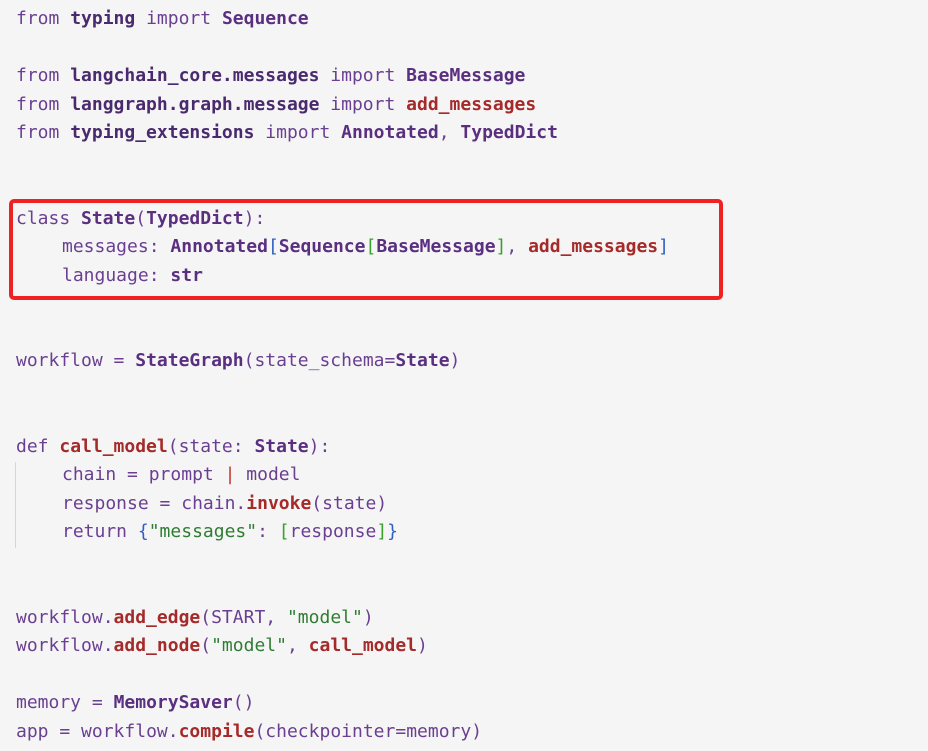 This screenshot has height=751, width=928. I want to click on imported-name: BaseMessage, so click(466, 75).